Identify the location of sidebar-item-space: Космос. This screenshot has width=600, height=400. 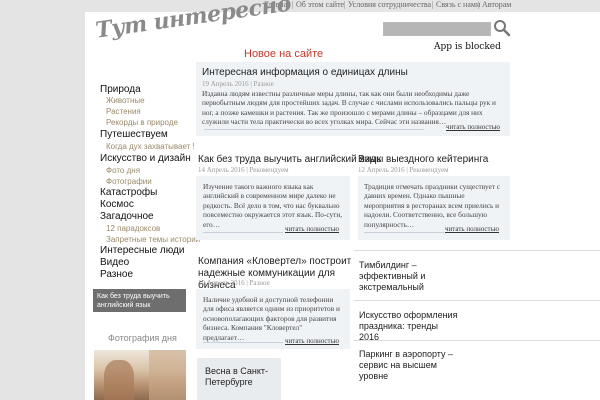
(117, 204).